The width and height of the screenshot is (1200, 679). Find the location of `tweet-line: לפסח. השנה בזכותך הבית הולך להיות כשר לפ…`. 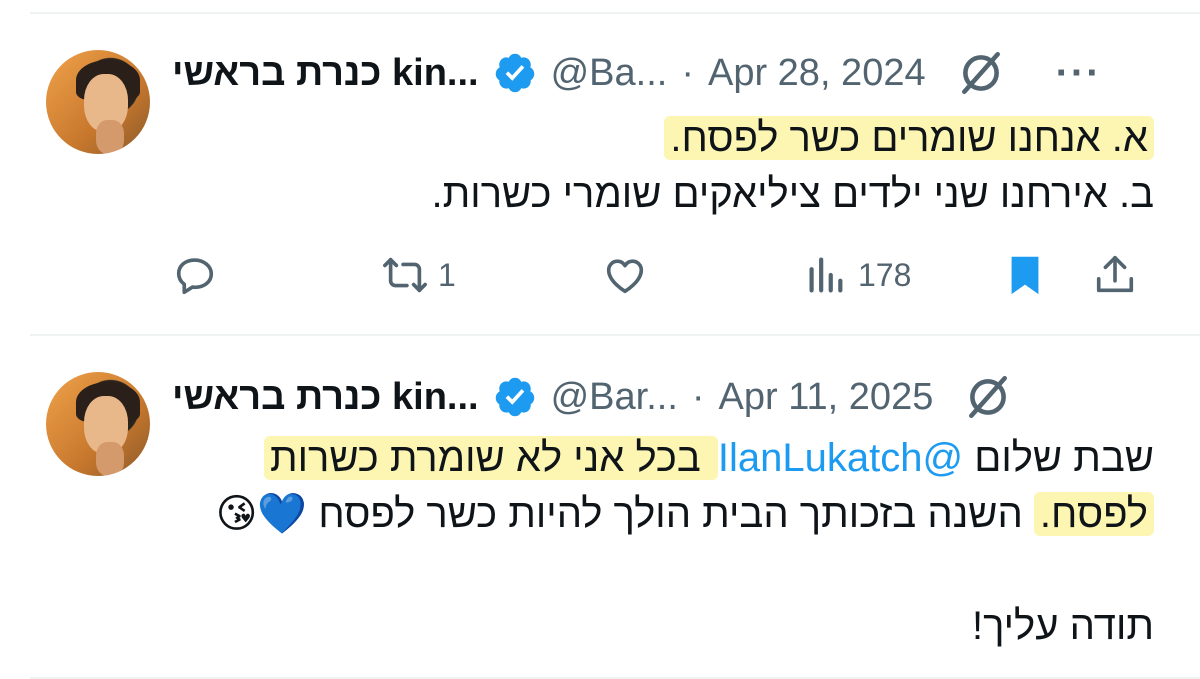

tweet-line: לפסח. השנה בזכותך הבית הולך להיות כשר לפ… is located at coordinates (654, 514).